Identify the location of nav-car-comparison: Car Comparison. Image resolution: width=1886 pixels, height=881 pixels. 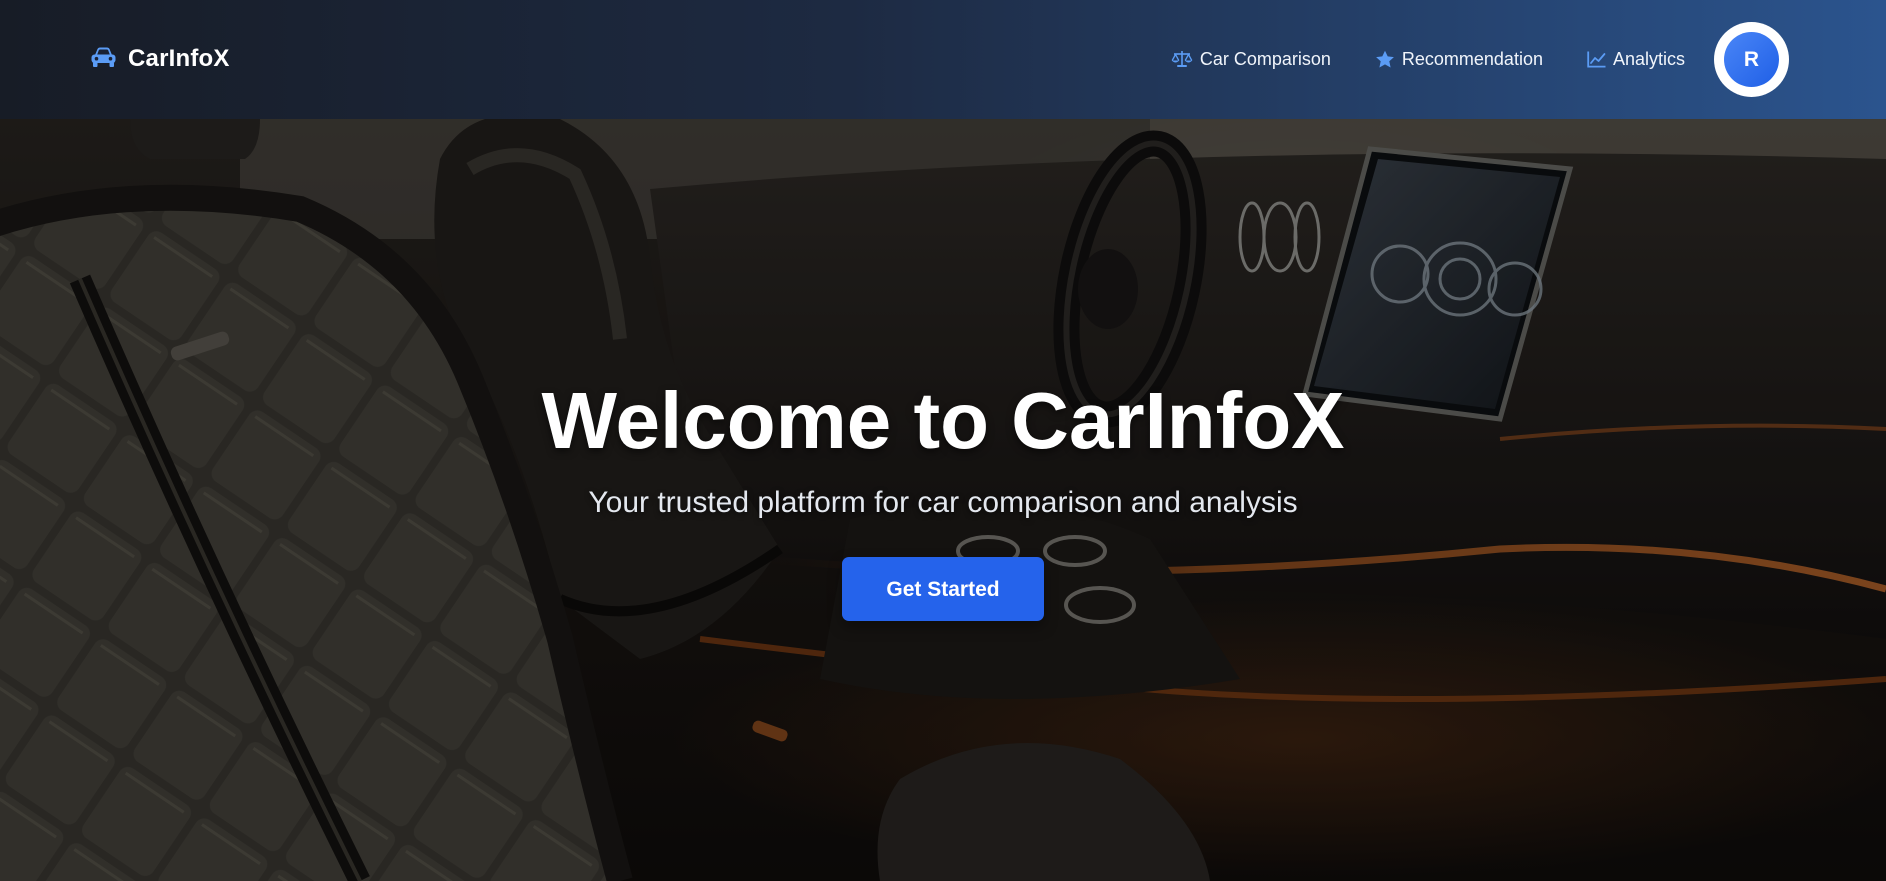
(1251, 59).